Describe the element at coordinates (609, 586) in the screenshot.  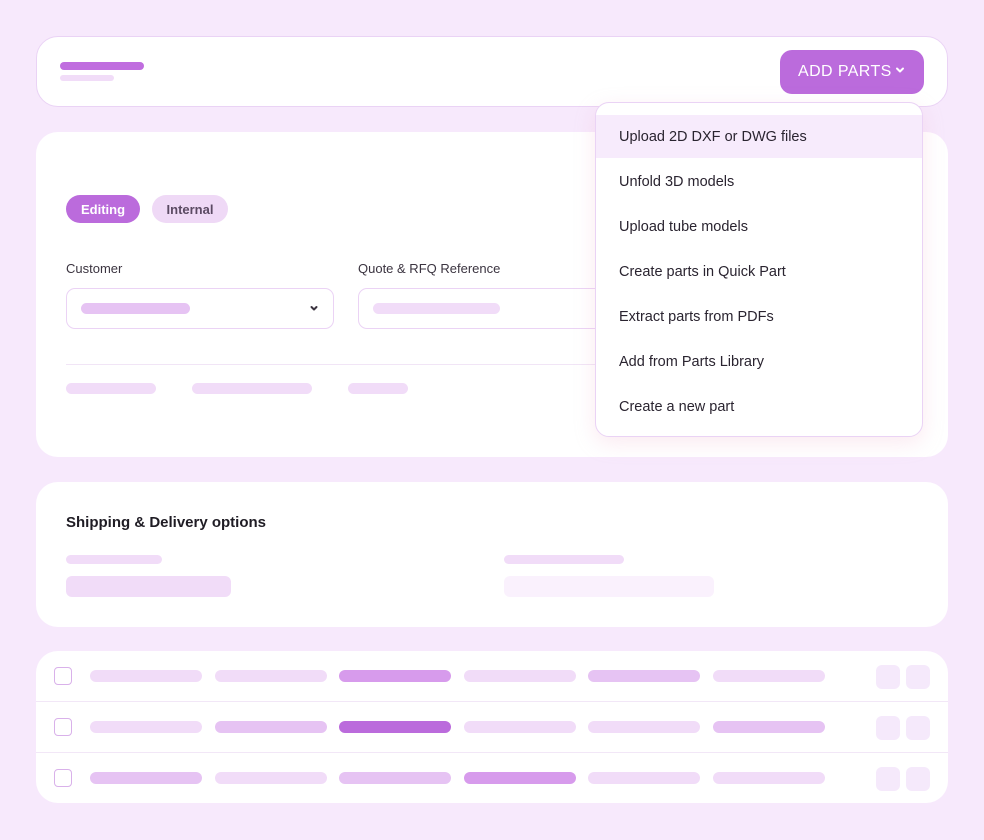
I see `delivery-field-placeholder` at that location.